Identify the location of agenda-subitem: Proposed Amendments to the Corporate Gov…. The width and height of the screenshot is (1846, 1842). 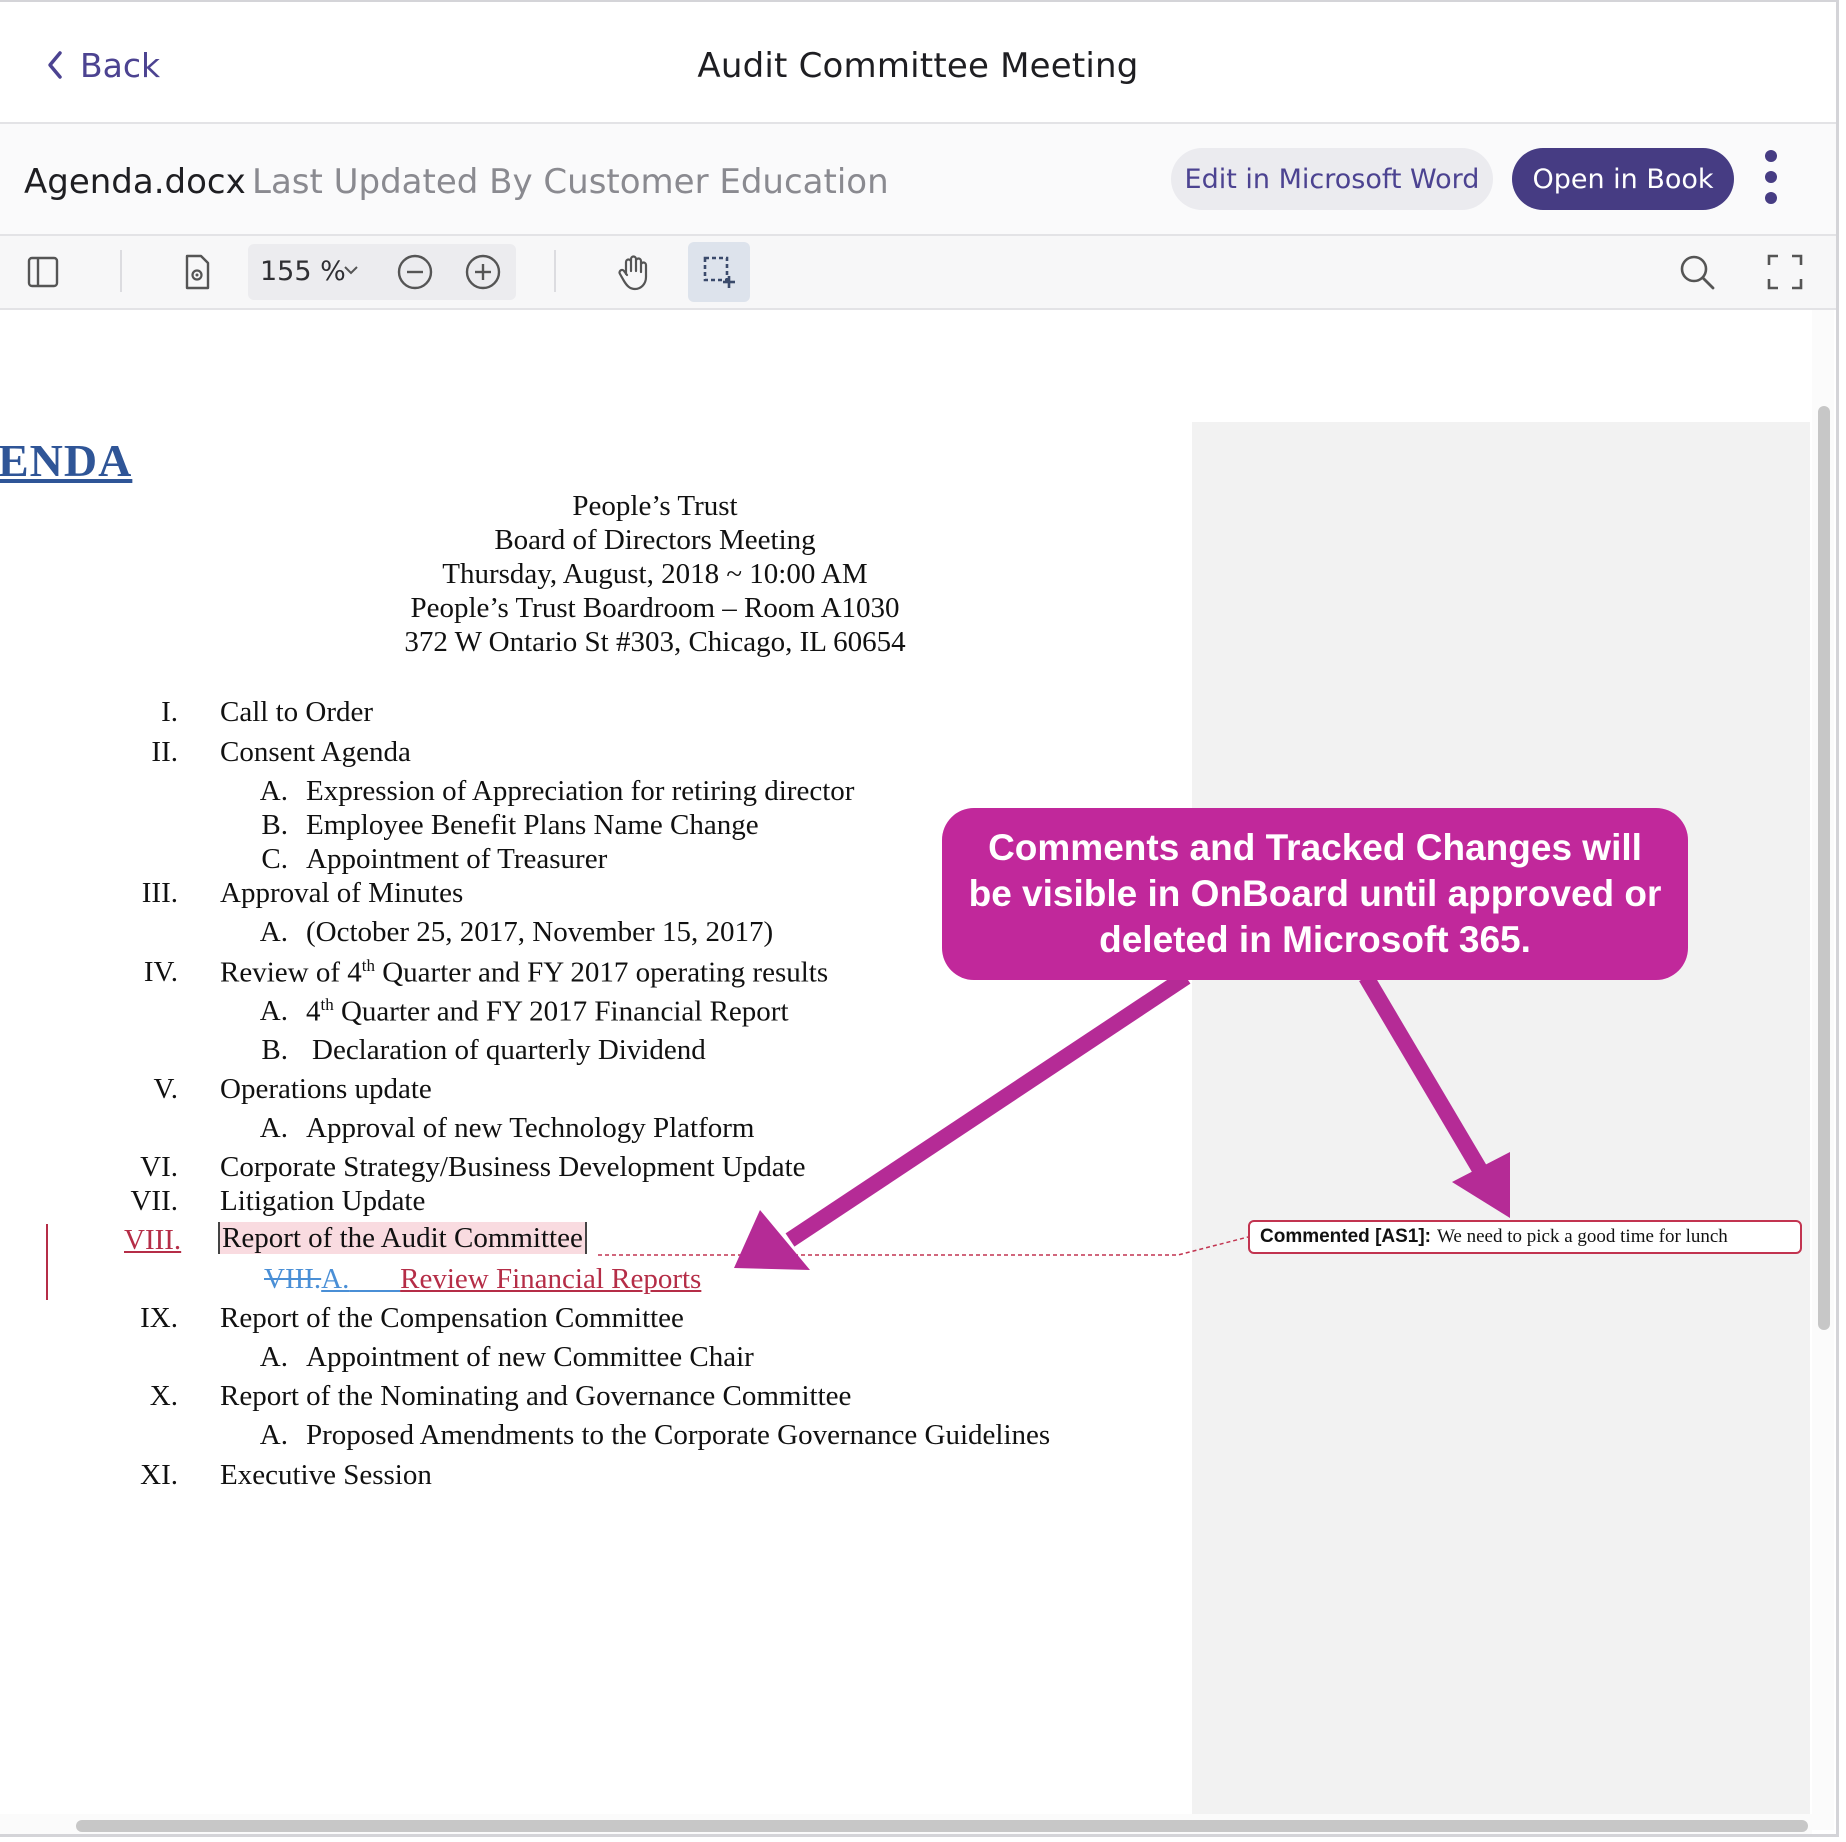
(678, 1435).